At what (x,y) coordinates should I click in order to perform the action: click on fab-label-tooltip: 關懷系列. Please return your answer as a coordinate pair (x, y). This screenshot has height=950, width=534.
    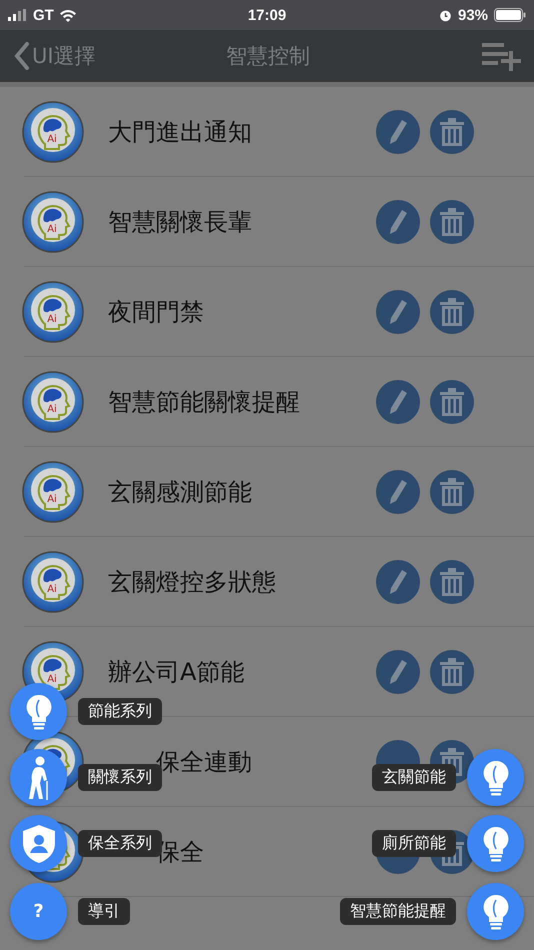
    Looking at the image, I should click on (120, 777).